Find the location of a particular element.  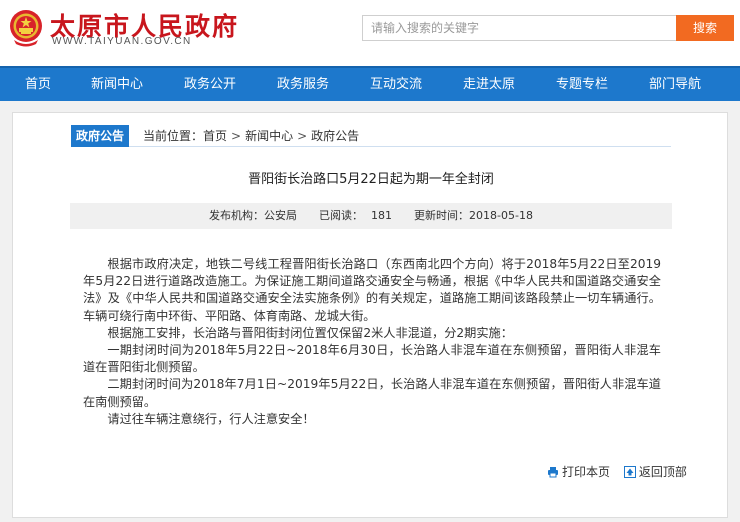

national-emblem-icon is located at coordinates (26, 28).